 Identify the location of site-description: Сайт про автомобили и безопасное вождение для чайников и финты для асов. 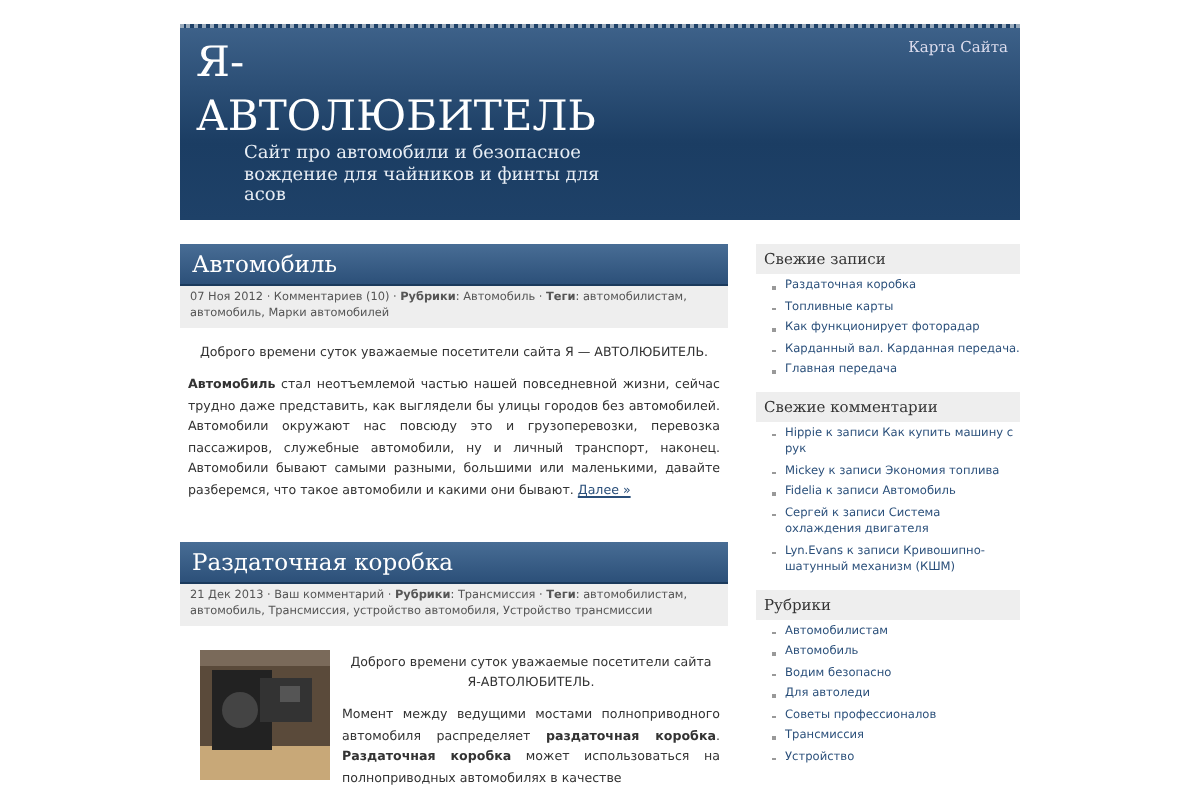
(423, 175).